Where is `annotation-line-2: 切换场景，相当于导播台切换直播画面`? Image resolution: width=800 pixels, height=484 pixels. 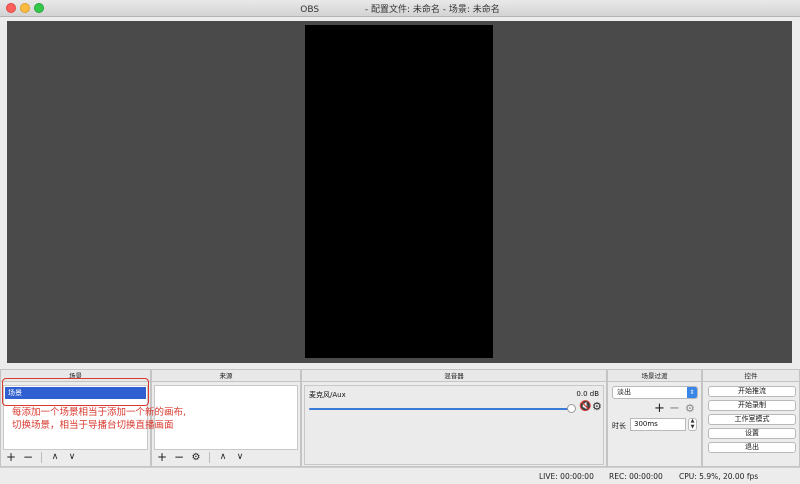 annotation-line-2: 切换场景，相当于导播台切换直播画面 is located at coordinates (93, 425).